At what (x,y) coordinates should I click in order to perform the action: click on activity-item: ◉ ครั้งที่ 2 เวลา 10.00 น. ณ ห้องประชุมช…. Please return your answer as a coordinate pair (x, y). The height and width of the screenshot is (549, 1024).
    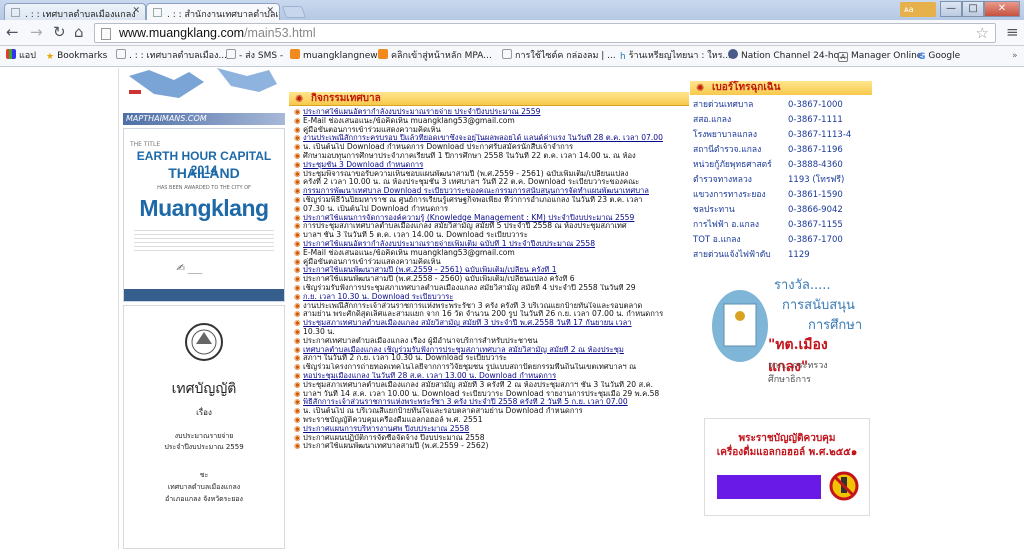
    Looking at the image, I should click on (490, 182).